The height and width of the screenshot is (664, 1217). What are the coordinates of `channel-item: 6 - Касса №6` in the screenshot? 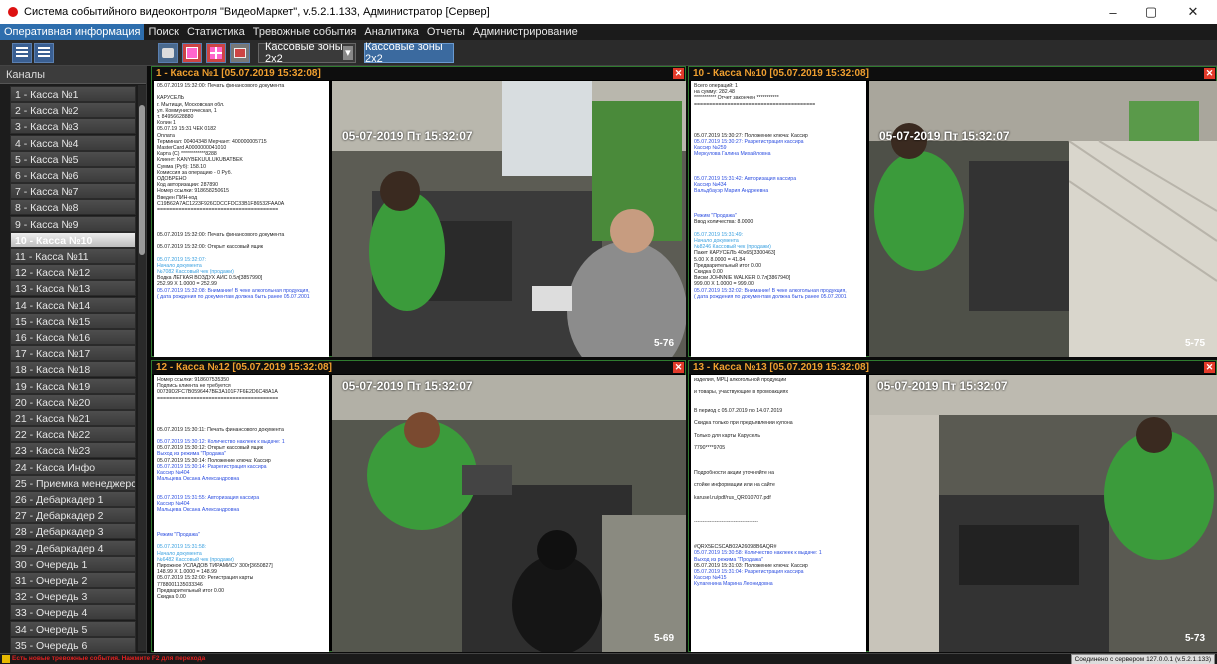 It's located at (73, 175).